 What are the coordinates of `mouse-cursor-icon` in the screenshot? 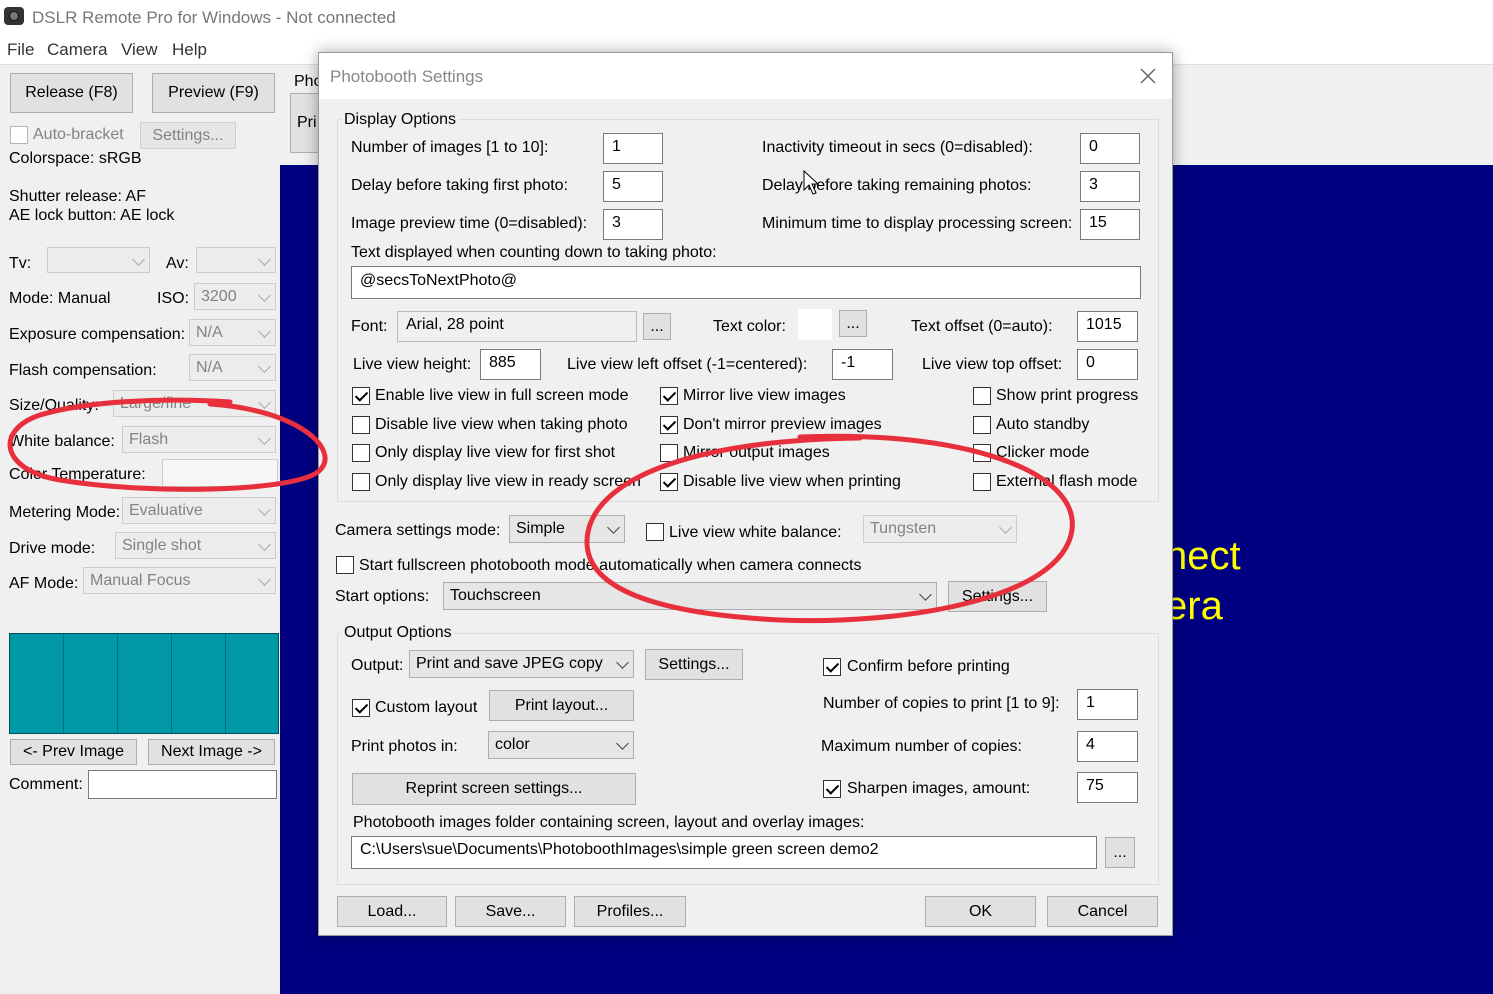 It's located at (811, 182).